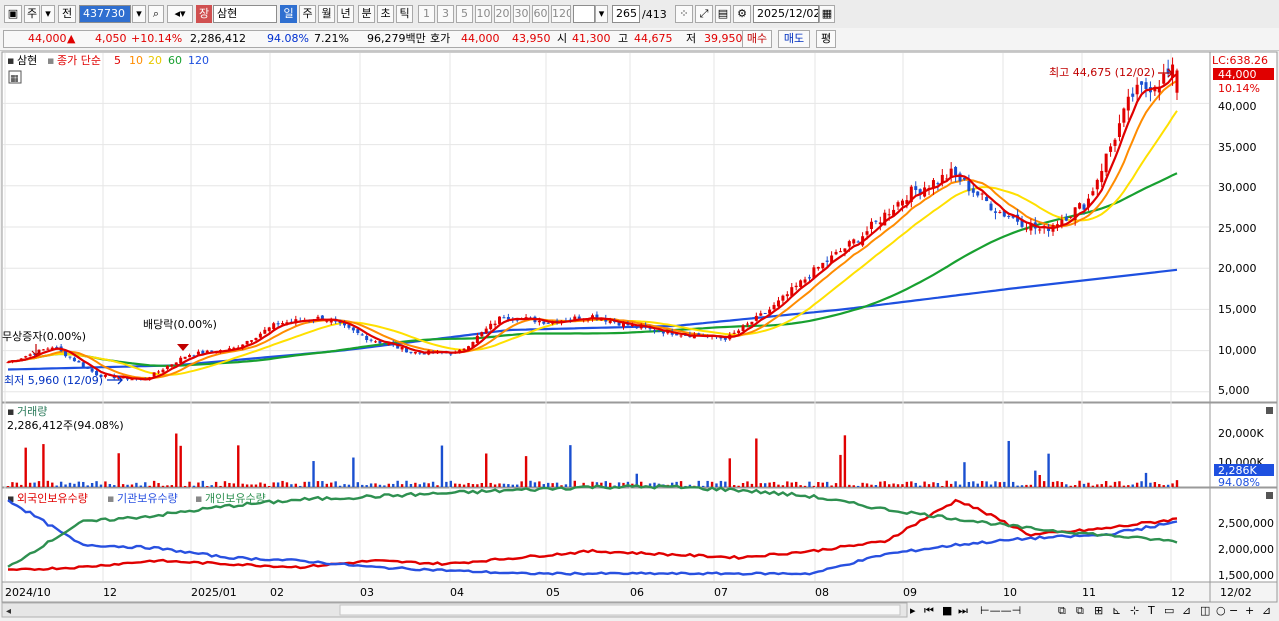 Image resolution: width=1279 pixels, height=621 pixels. Describe the element at coordinates (1080, 610) in the screenshot. I see `copy-icon: ⧉` at that location.